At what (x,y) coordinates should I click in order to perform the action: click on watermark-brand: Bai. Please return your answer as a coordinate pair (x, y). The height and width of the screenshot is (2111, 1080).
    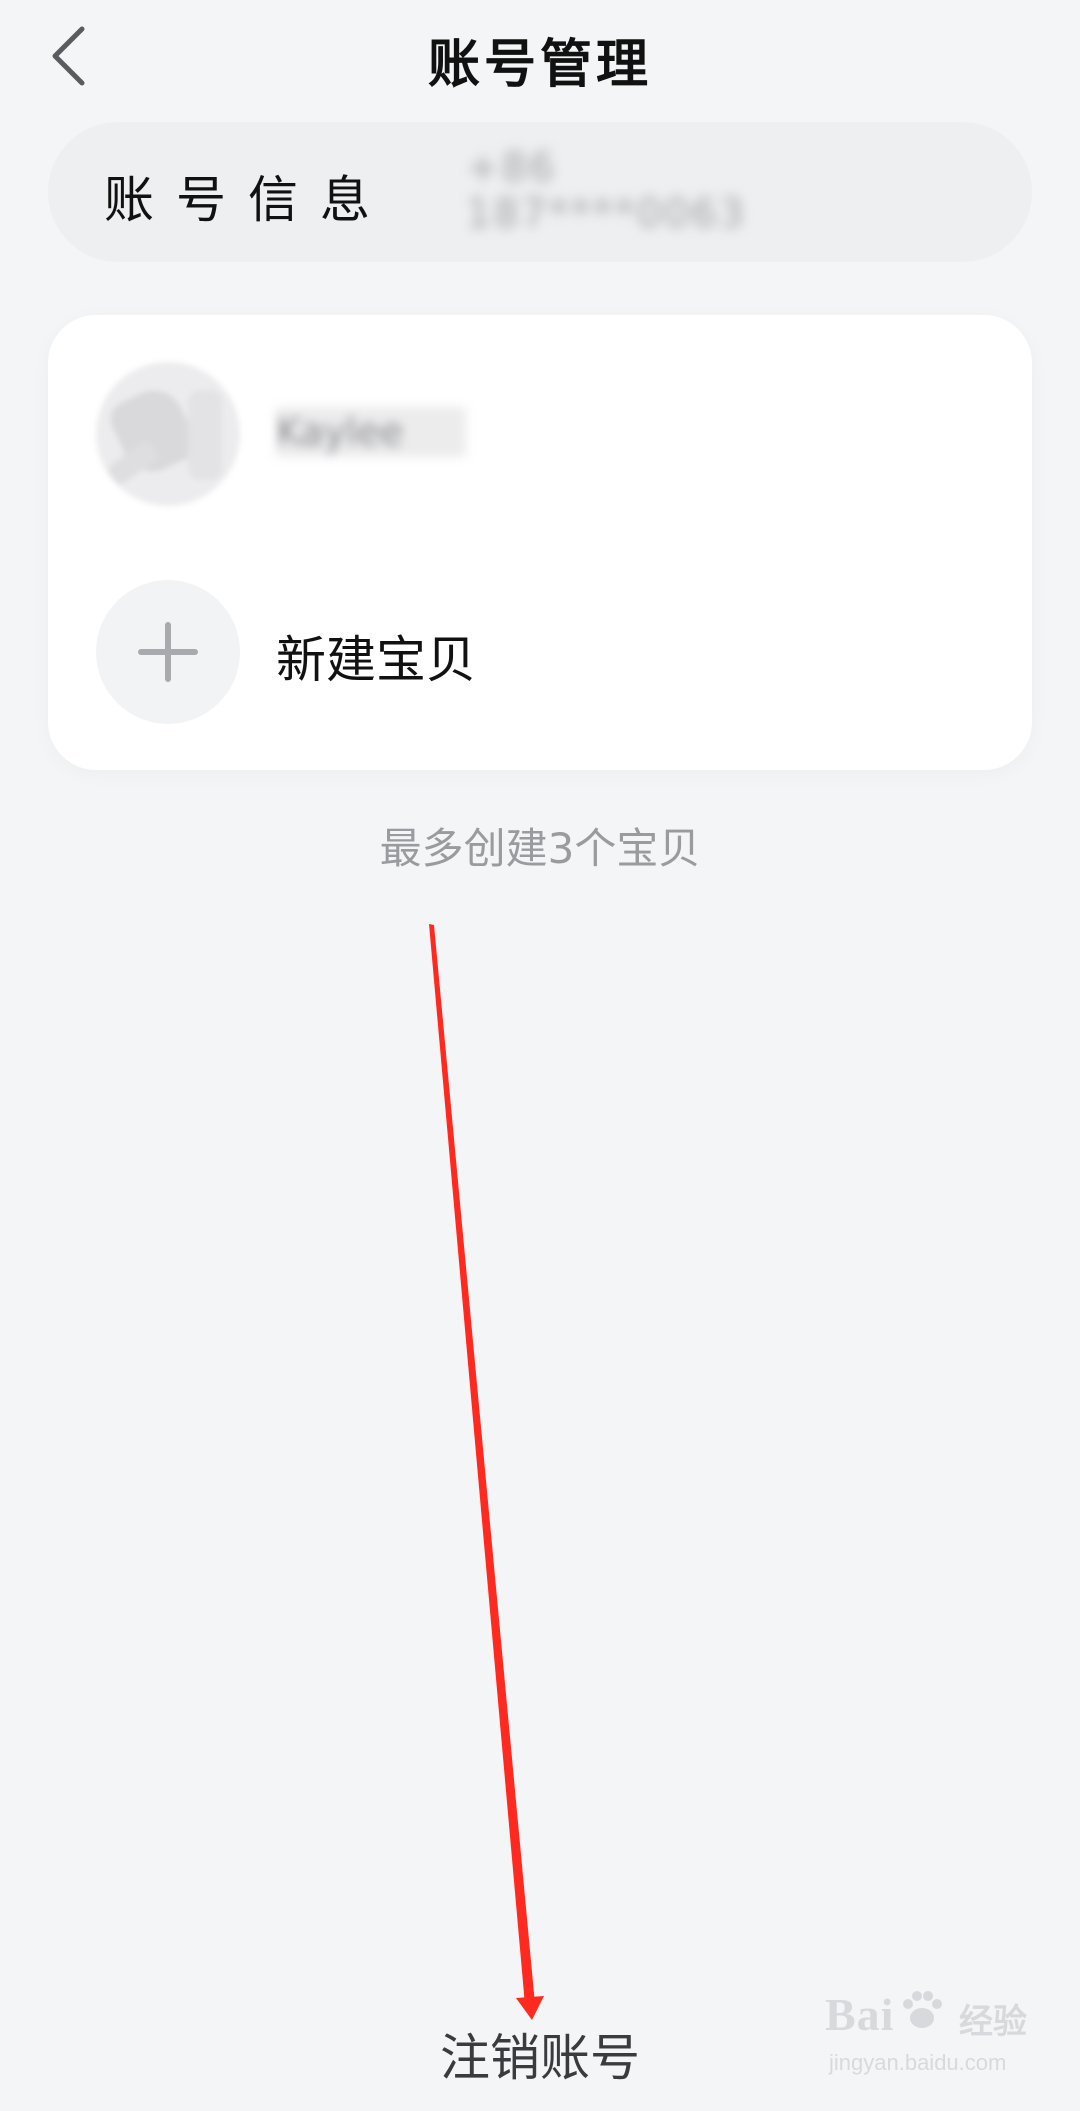
    Looking at the image, I should click on (860, 2014).